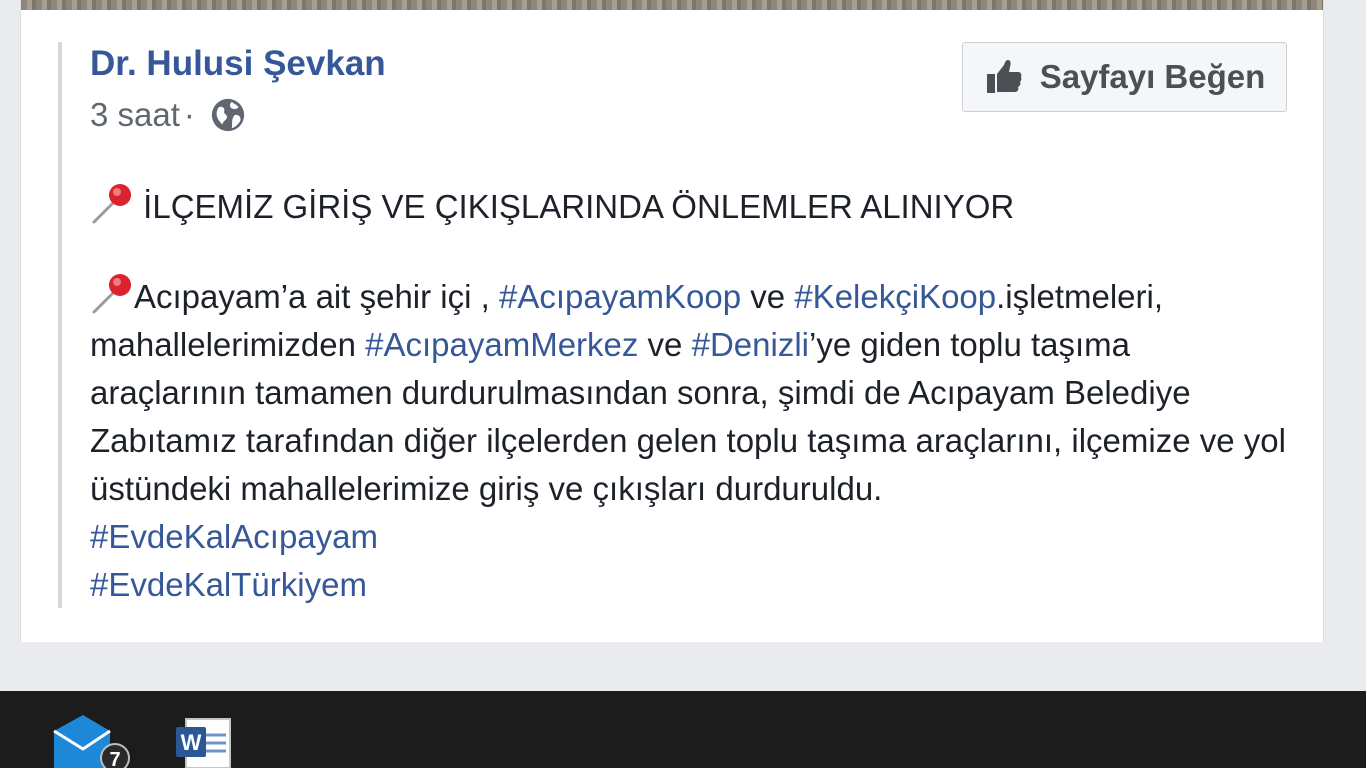 This screenshot has width=1366, height=768. Describe the element at coordinates (750, 344) in the screenshot. I see `hashtag-denizli: #Denizli` at that location.